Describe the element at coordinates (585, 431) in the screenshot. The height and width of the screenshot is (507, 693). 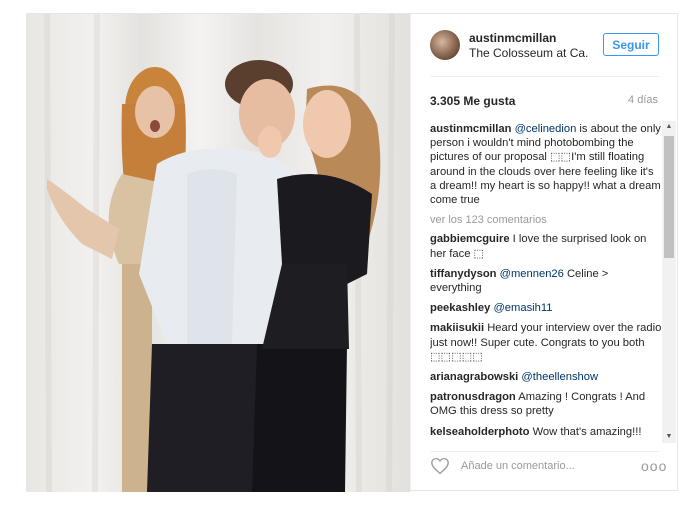
I see `comment-text: Wow that's amazing!!!` at that location.